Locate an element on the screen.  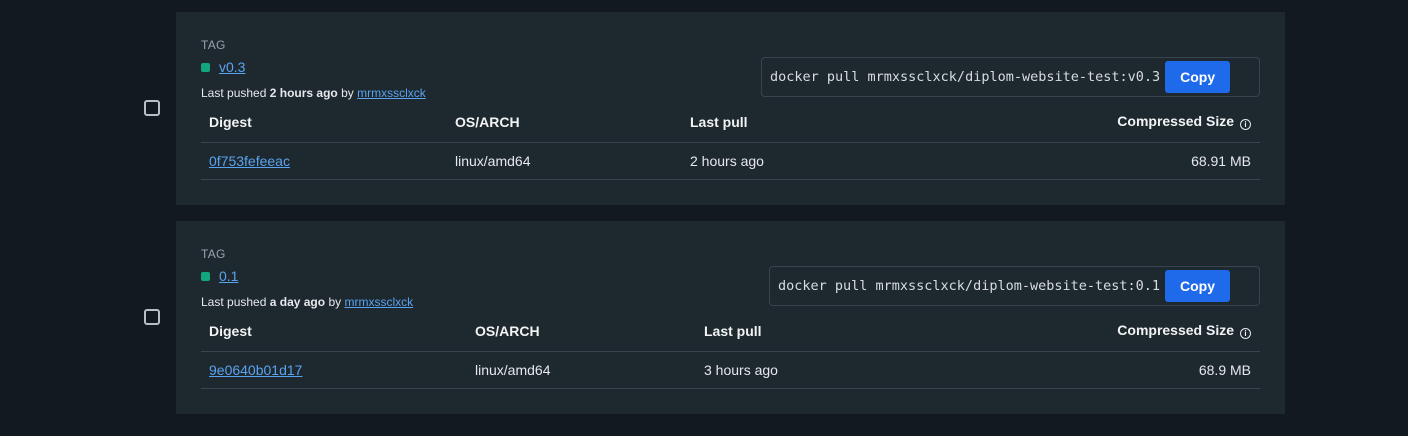
tag-row: v0.3 is located at coordinates (223, 67).